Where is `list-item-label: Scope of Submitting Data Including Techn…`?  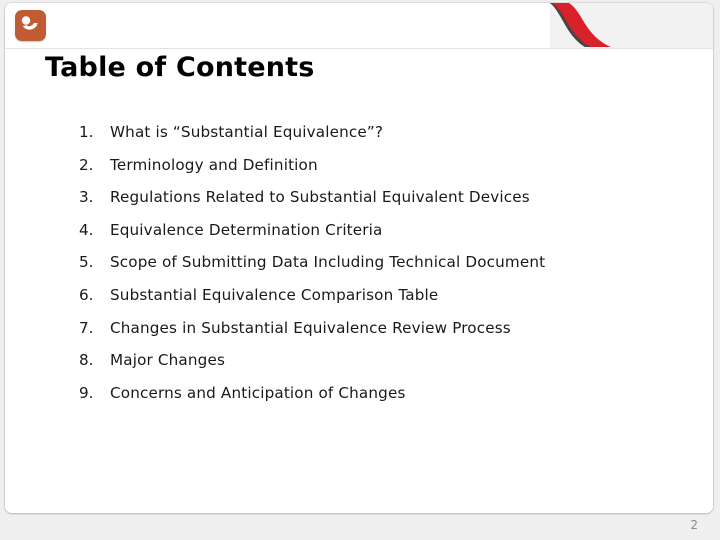 list-item-label: Scope of Submitting Data Including Techn… is located at coordinates (328, 262).